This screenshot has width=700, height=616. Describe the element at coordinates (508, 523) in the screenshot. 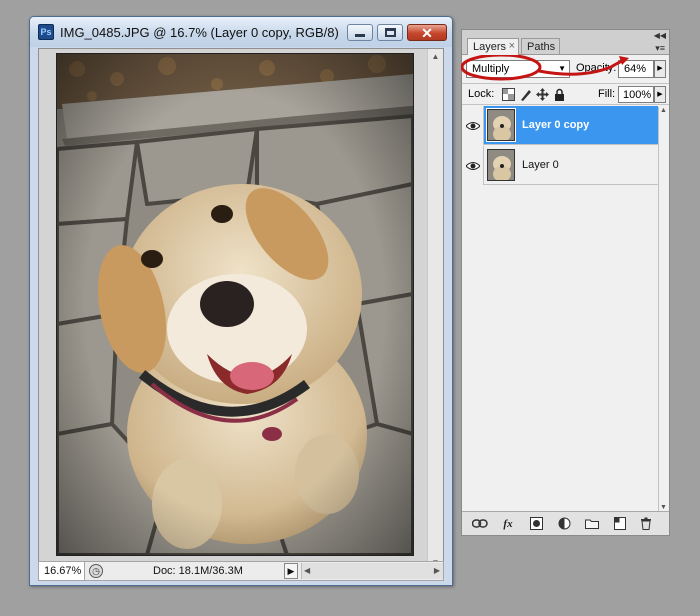

I see `layer-style-icon: fx` at that location.